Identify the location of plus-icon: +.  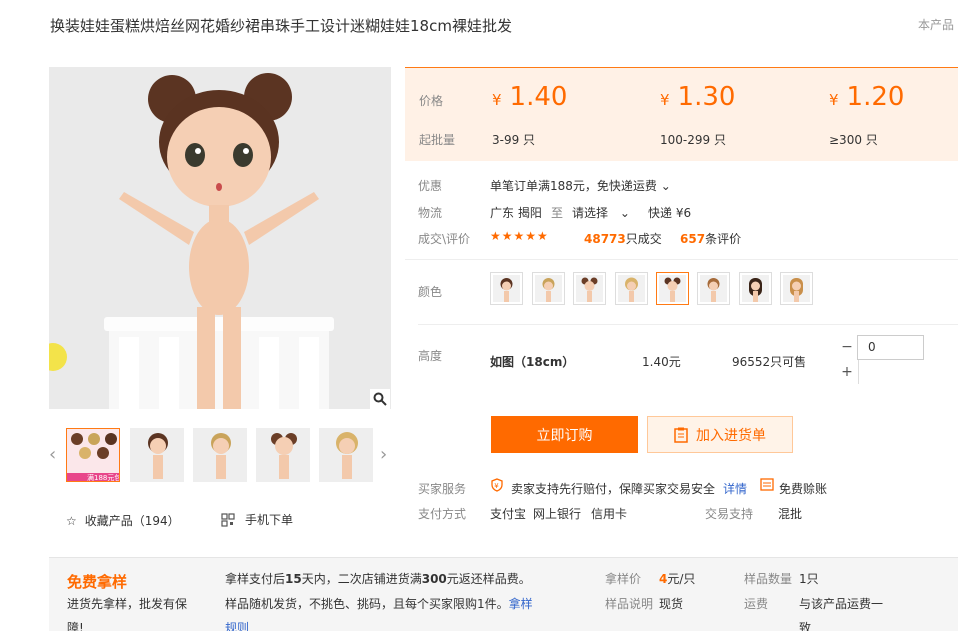
(847, 372).